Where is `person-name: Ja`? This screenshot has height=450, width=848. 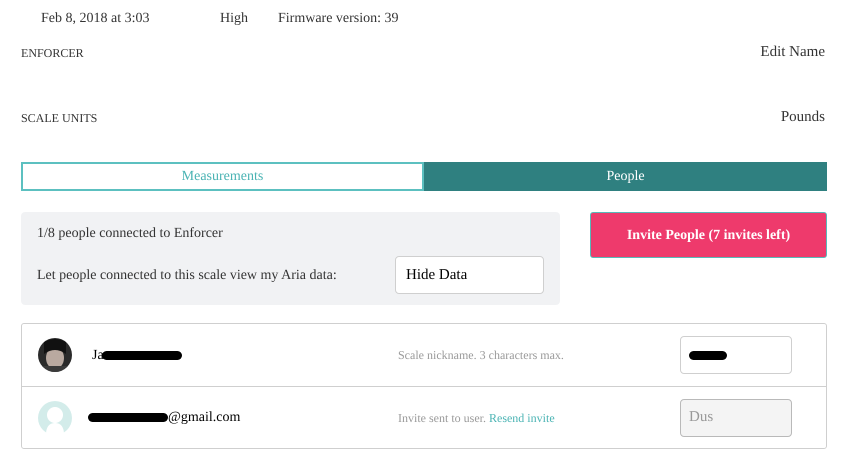 person-name: Ja is located at coordinates (98, 355).